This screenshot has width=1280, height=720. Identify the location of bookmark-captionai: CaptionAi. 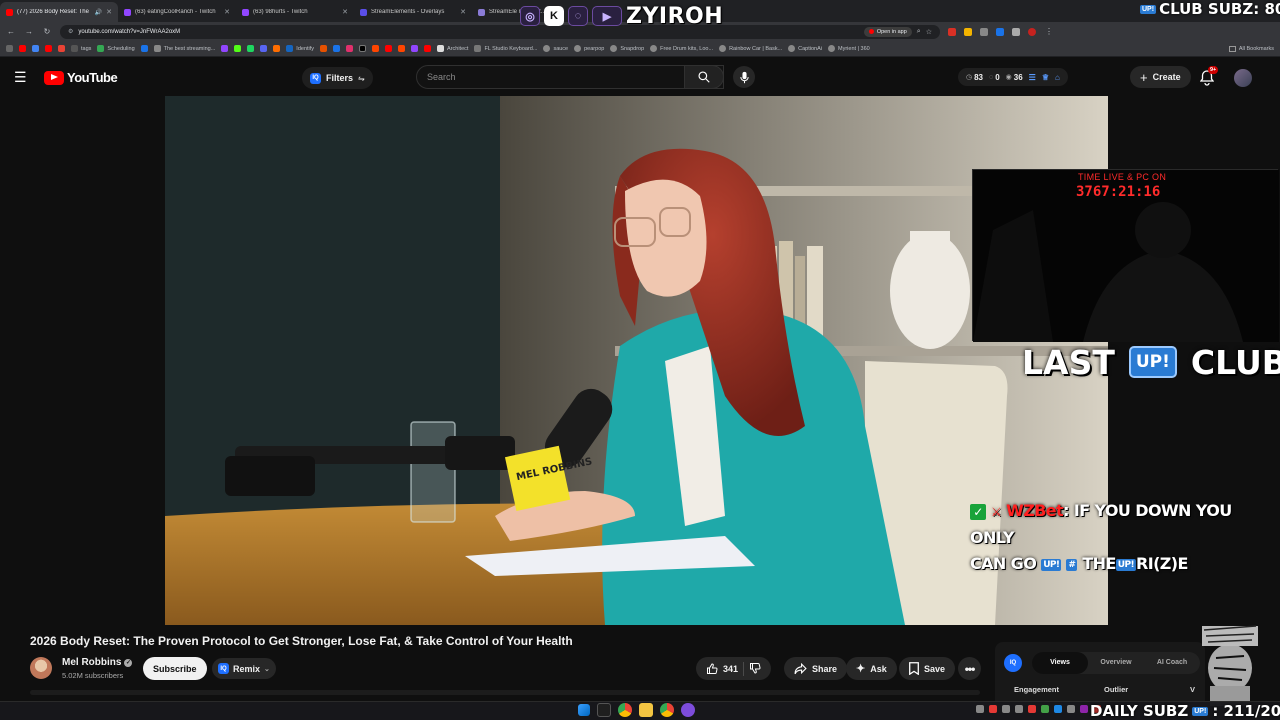
(805, 48).